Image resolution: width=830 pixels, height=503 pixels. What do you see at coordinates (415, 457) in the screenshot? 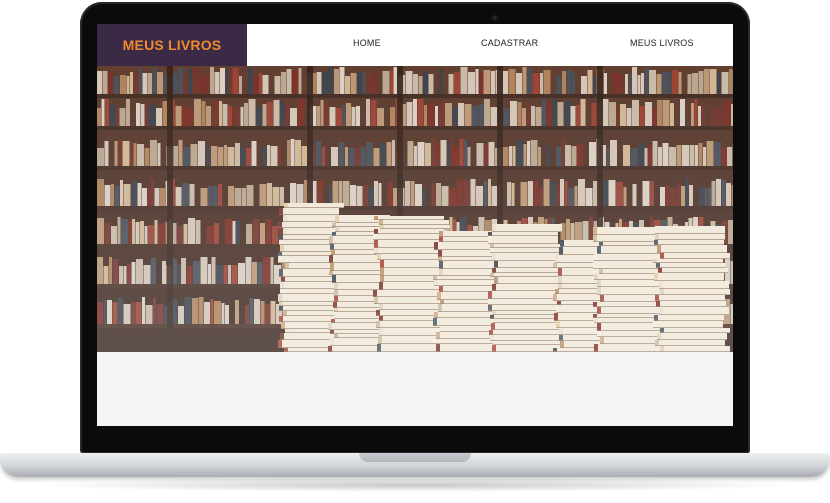
I see `laptop-notch` at bounding box center [415, 457].